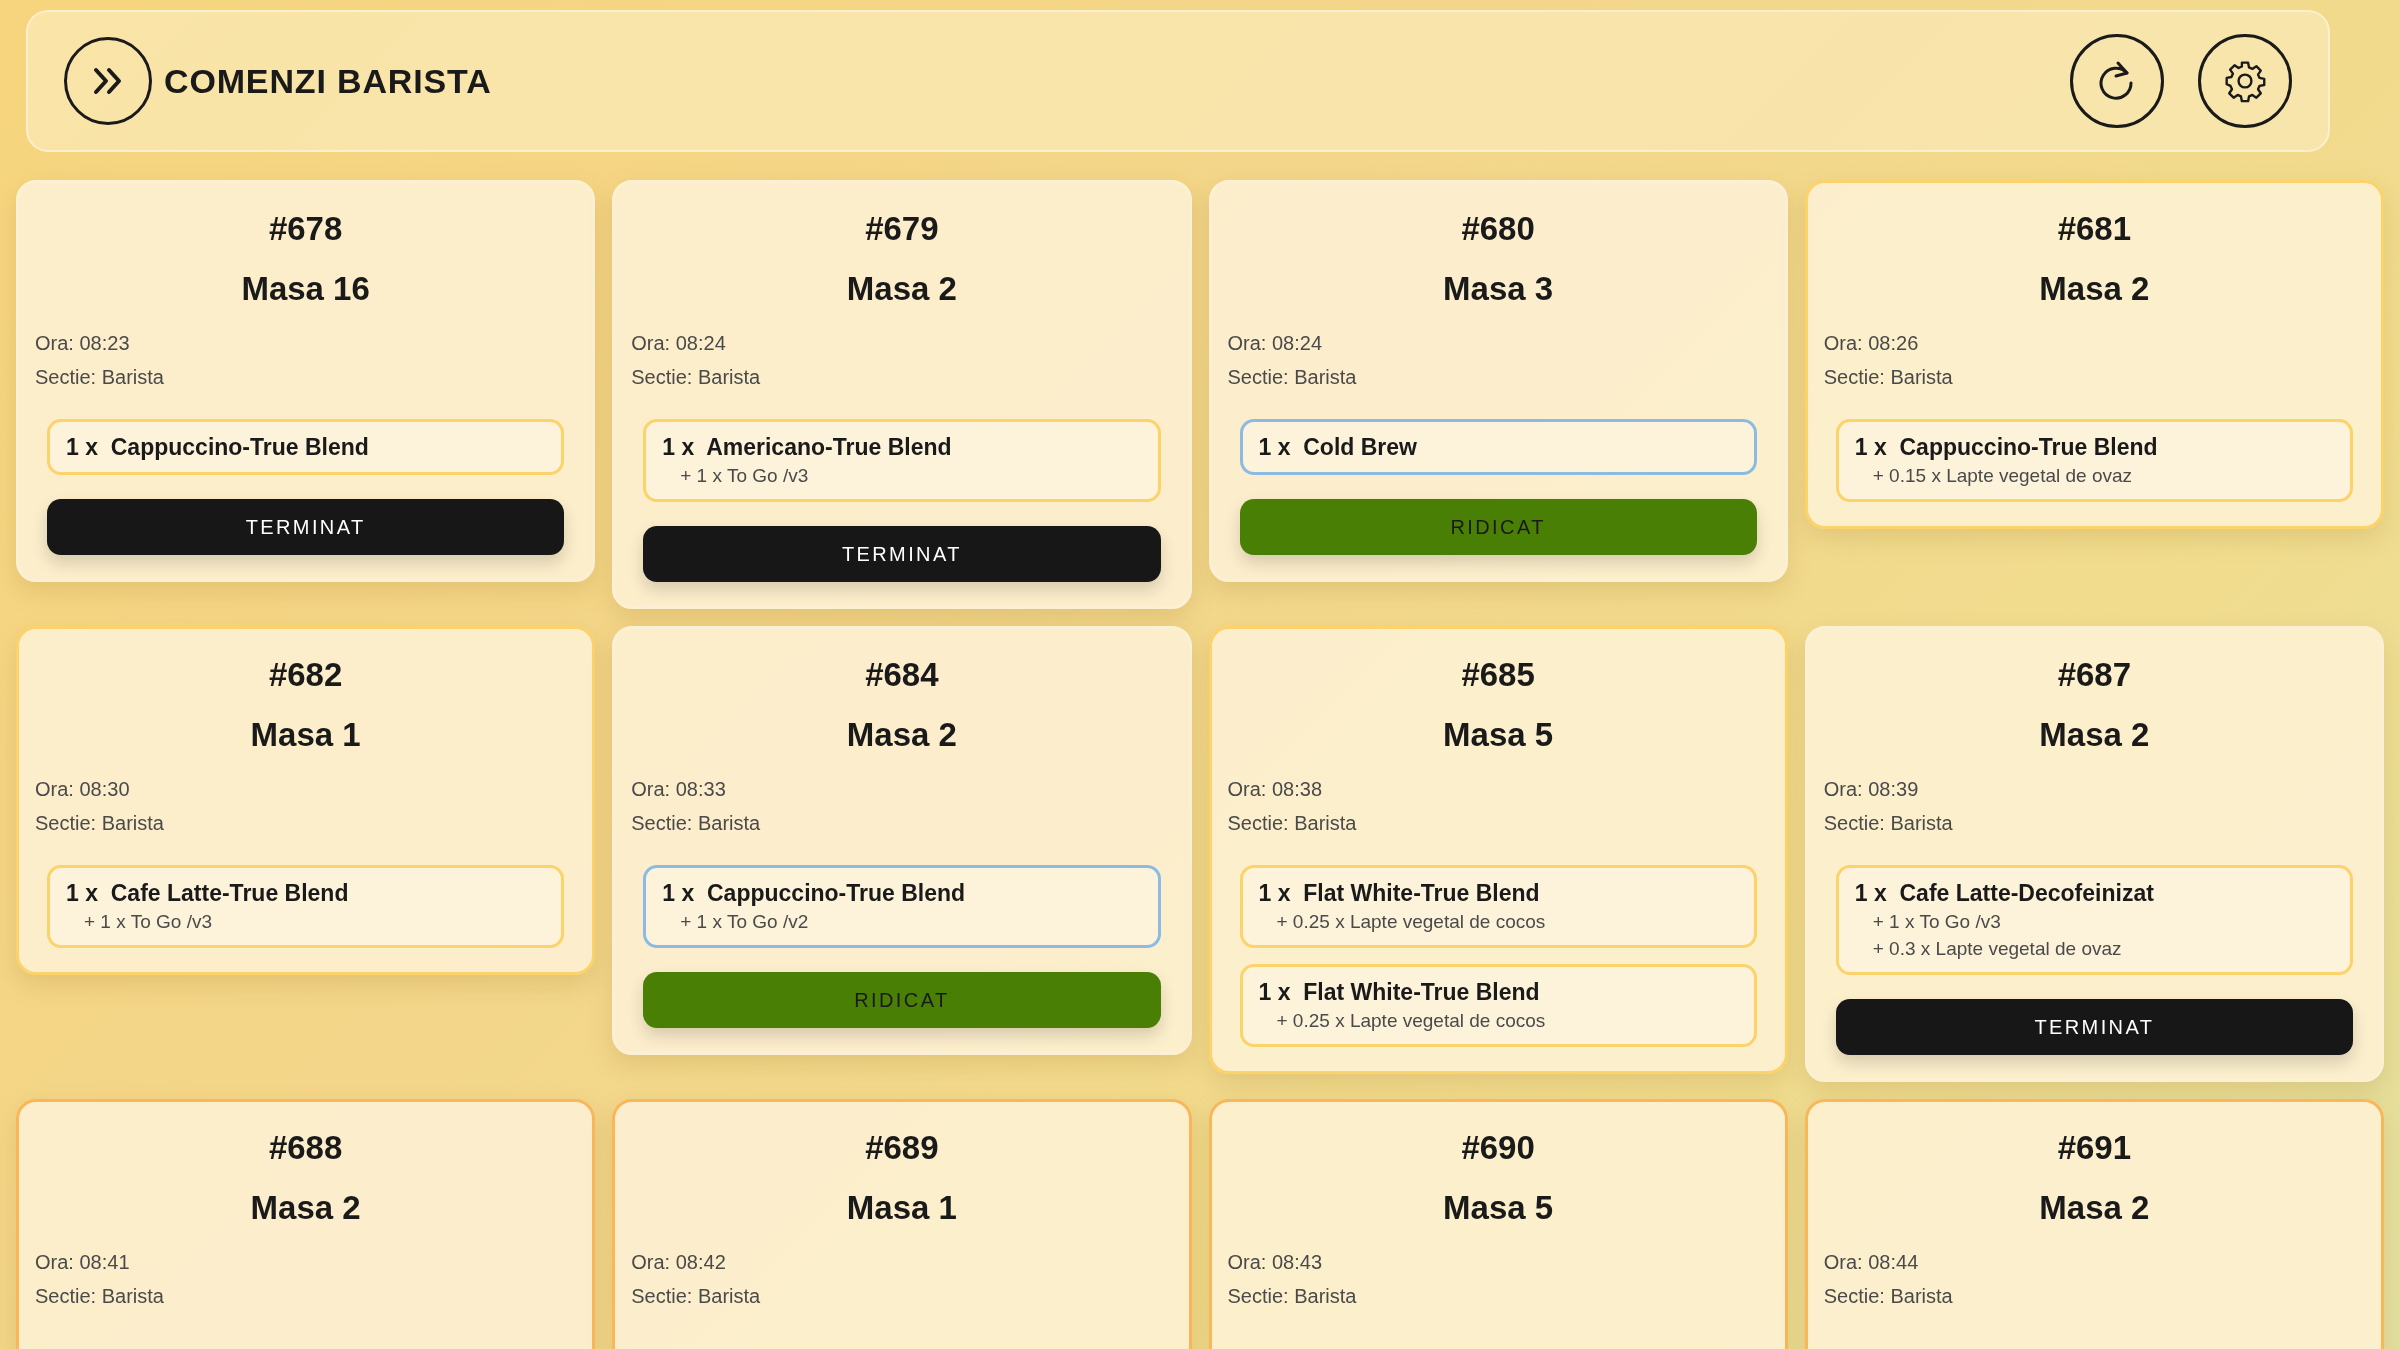 The width and height of the screenshot is (2400, 1349). What do you see at coordinates (305, 1148) in the screenshot?
I see `order-number: #688` at bounding box center [305, 1148].